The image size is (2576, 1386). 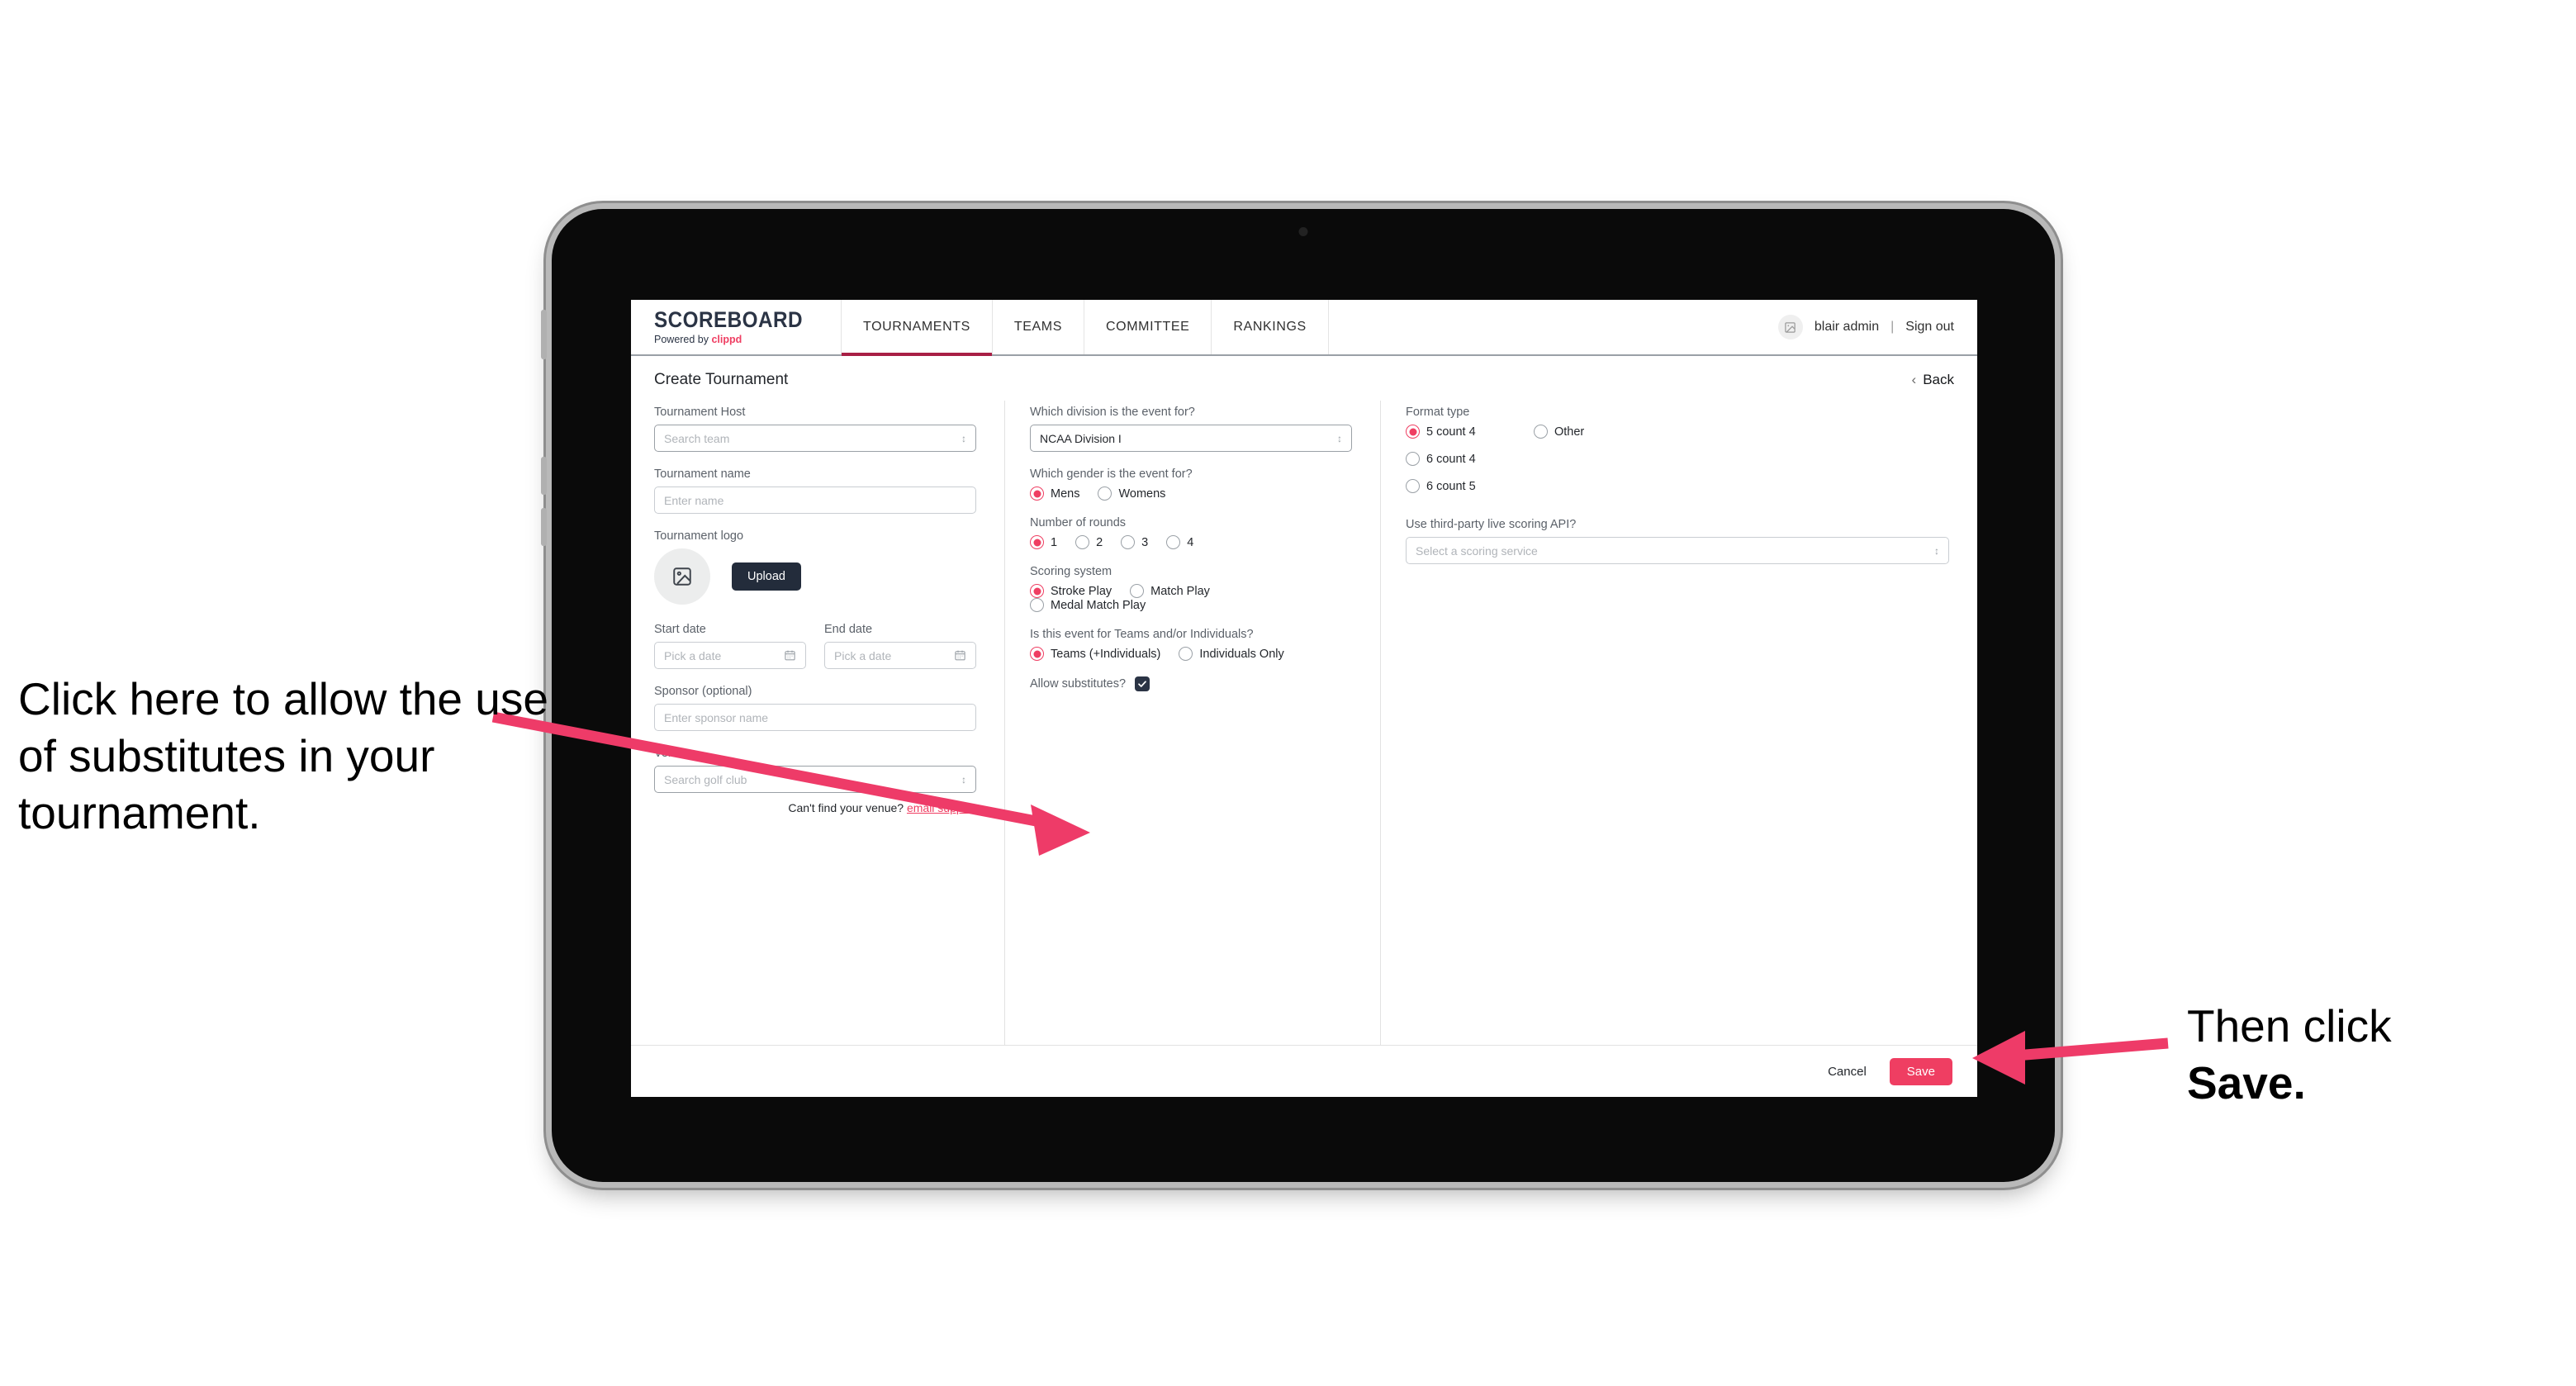 What do you see at coordinates (2364, 1055) in the screenshot?
I see `annotation-right-text: Then click Save.` at bounding box center [2364, 1055].